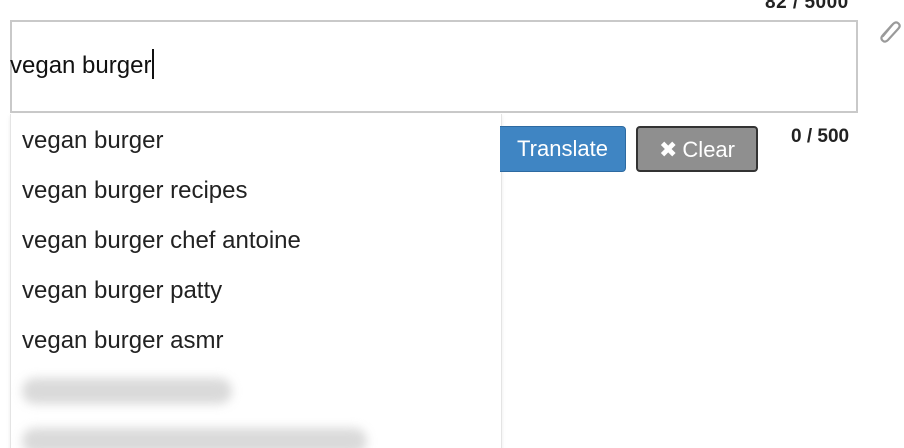 The width and height of the screenshot is (904, 448). Describe the element at coordinates (668, 149) in the screenshot. I see `close-icon: ✖` at that location.